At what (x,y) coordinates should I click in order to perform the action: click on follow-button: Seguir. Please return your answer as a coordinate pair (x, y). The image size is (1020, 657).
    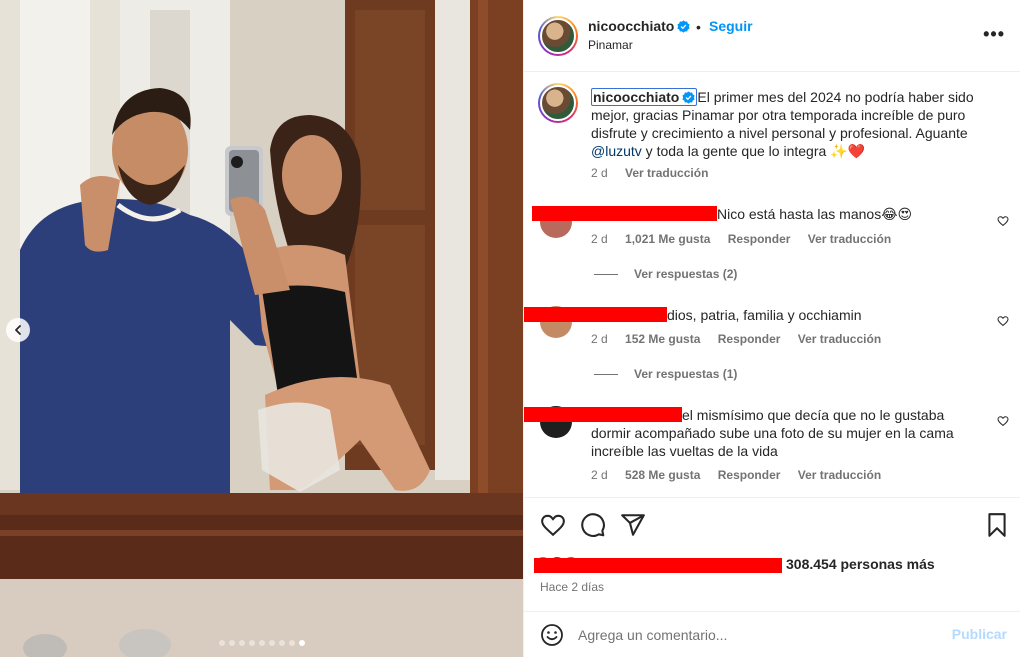
    Looking at the image, I should click on (731, 26).